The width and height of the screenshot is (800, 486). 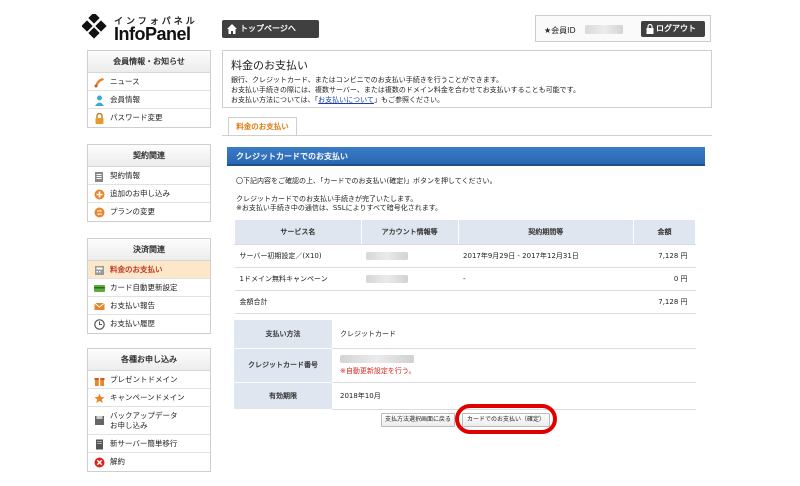 I want to click on sidebar-item-label: キャンペーンドメイン, so click(x=147, y=397).